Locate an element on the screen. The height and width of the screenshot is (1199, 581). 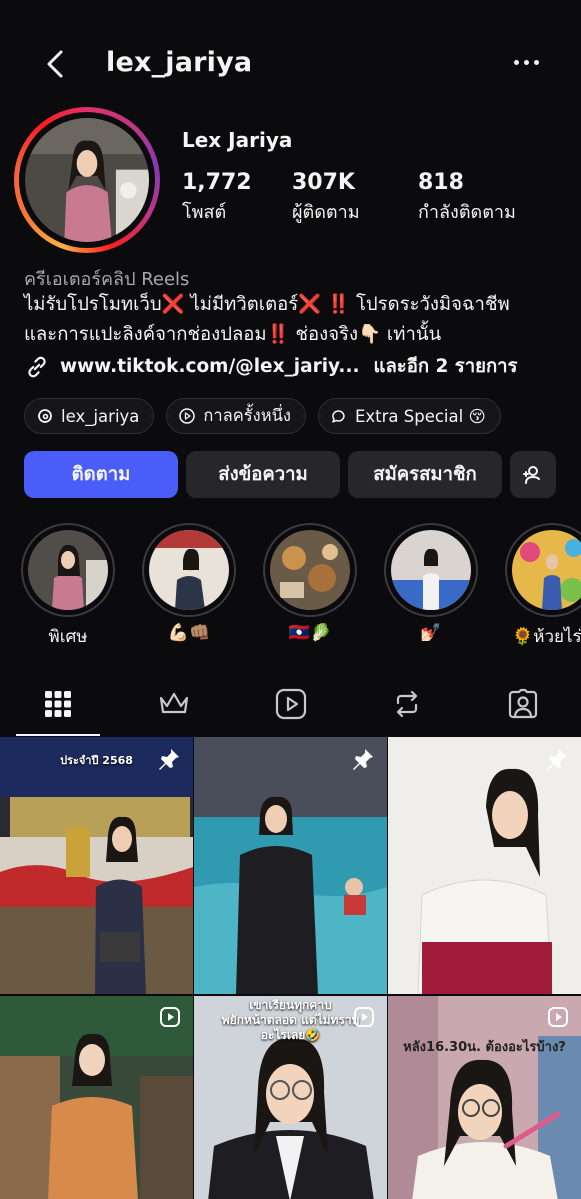
profile-actions: ติดตาม ส่งข้อความ สมัครสมาชิก is located at coordinates (290, 474).